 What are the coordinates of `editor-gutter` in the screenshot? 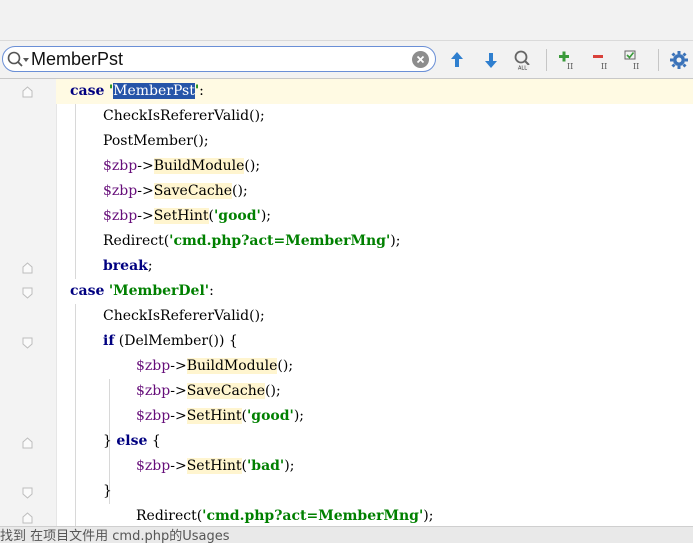 It's located at (28, 302).